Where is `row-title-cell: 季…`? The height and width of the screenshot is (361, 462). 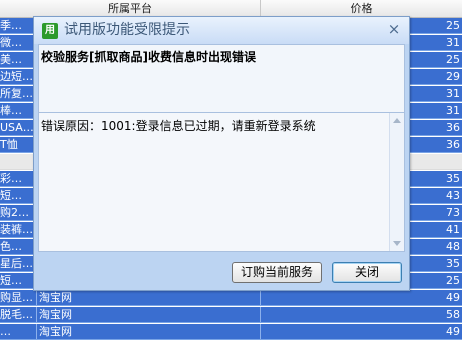
row-title-cell: 季… is located at coordinates (18, 25).